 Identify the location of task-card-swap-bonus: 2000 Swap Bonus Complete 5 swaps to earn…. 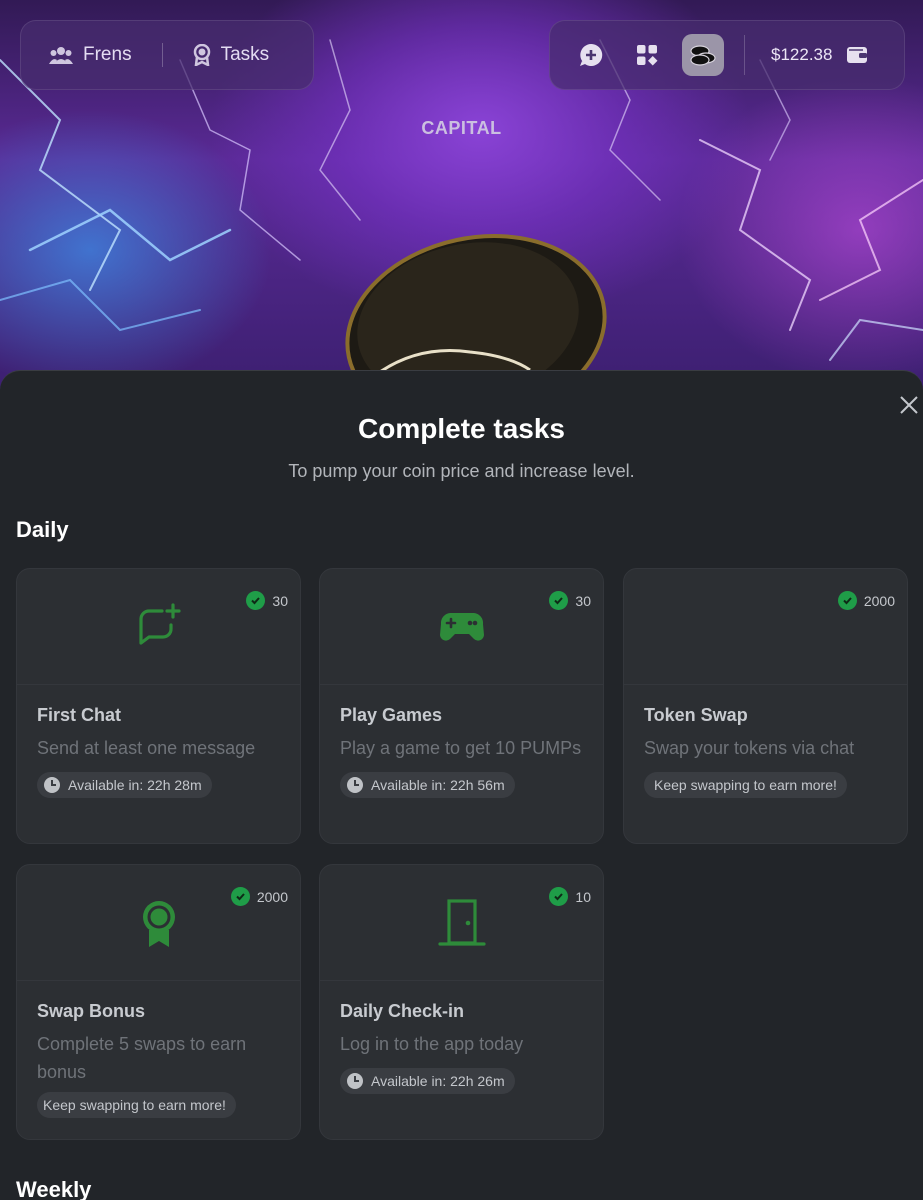
(158, 1002).